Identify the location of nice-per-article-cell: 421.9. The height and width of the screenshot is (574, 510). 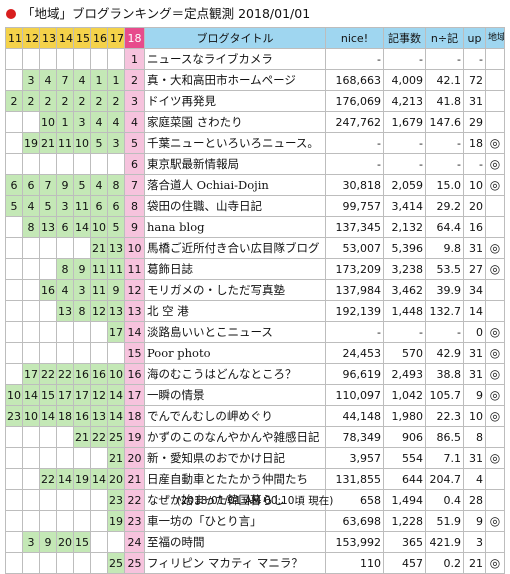
(444, 542).